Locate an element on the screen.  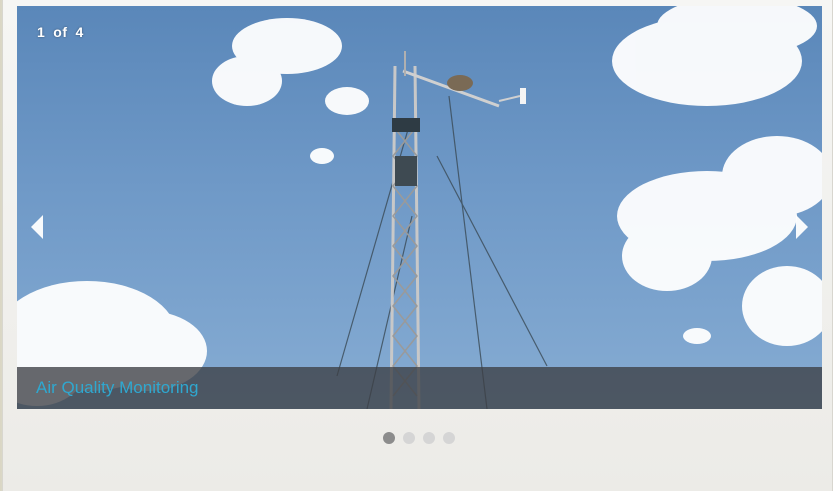
counter-total: 4 is located at coordinates (79, 32).